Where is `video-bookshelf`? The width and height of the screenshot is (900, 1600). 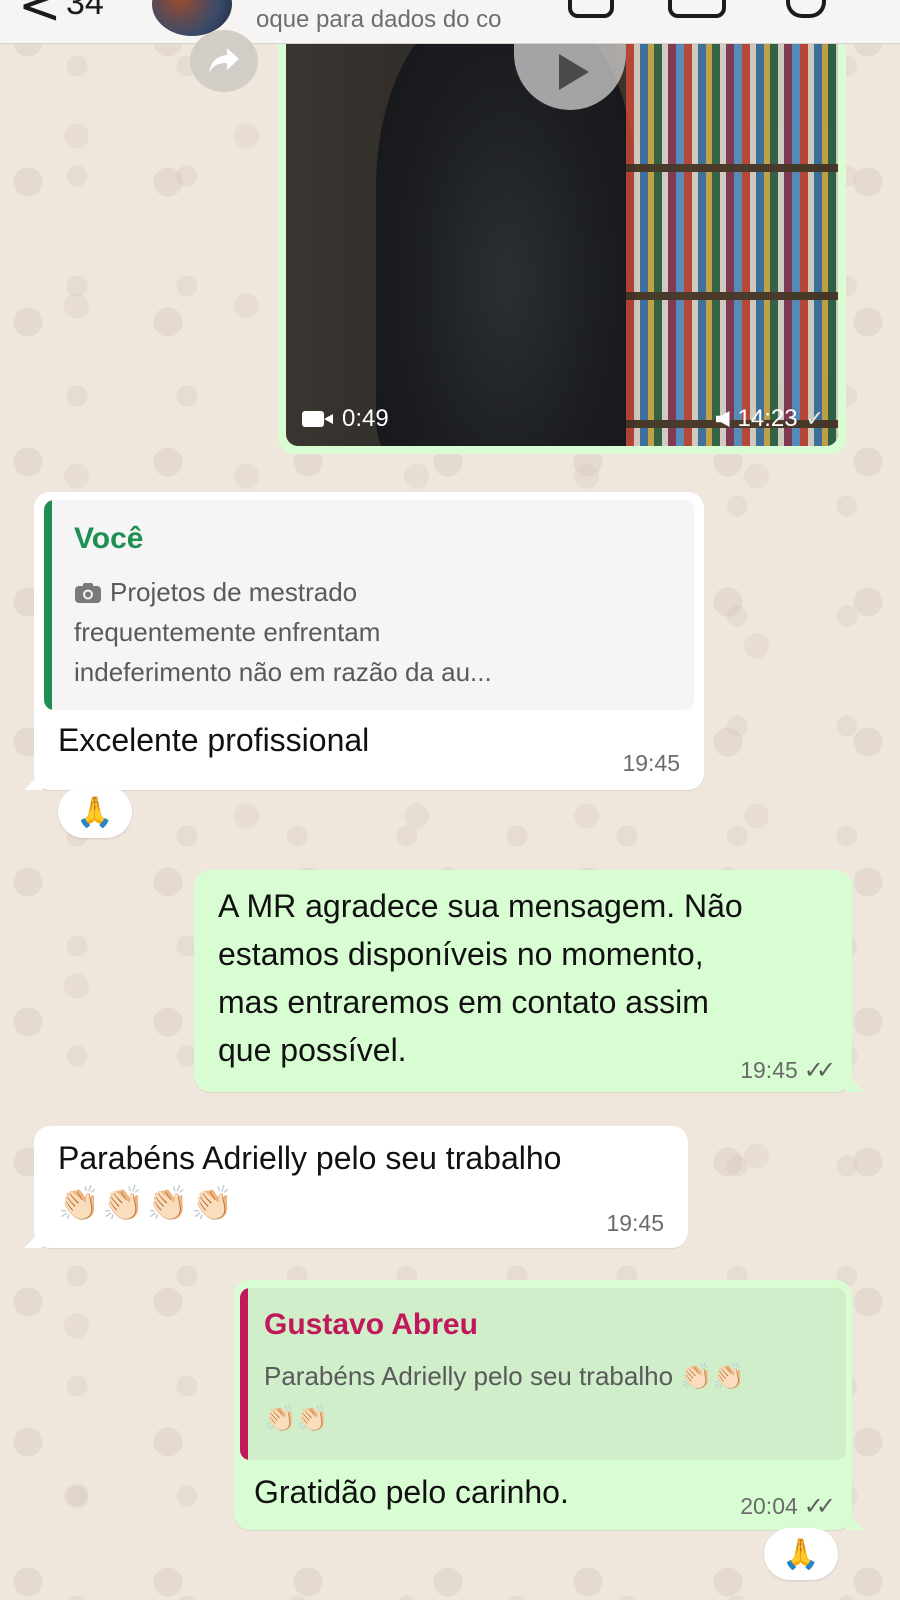
video-bookshelf is located at coordinates (732, 245).